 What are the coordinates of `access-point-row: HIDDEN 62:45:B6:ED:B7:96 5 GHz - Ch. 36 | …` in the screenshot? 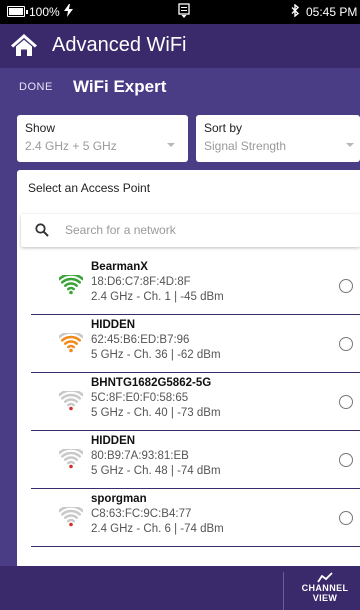 It's located at (195, 344).